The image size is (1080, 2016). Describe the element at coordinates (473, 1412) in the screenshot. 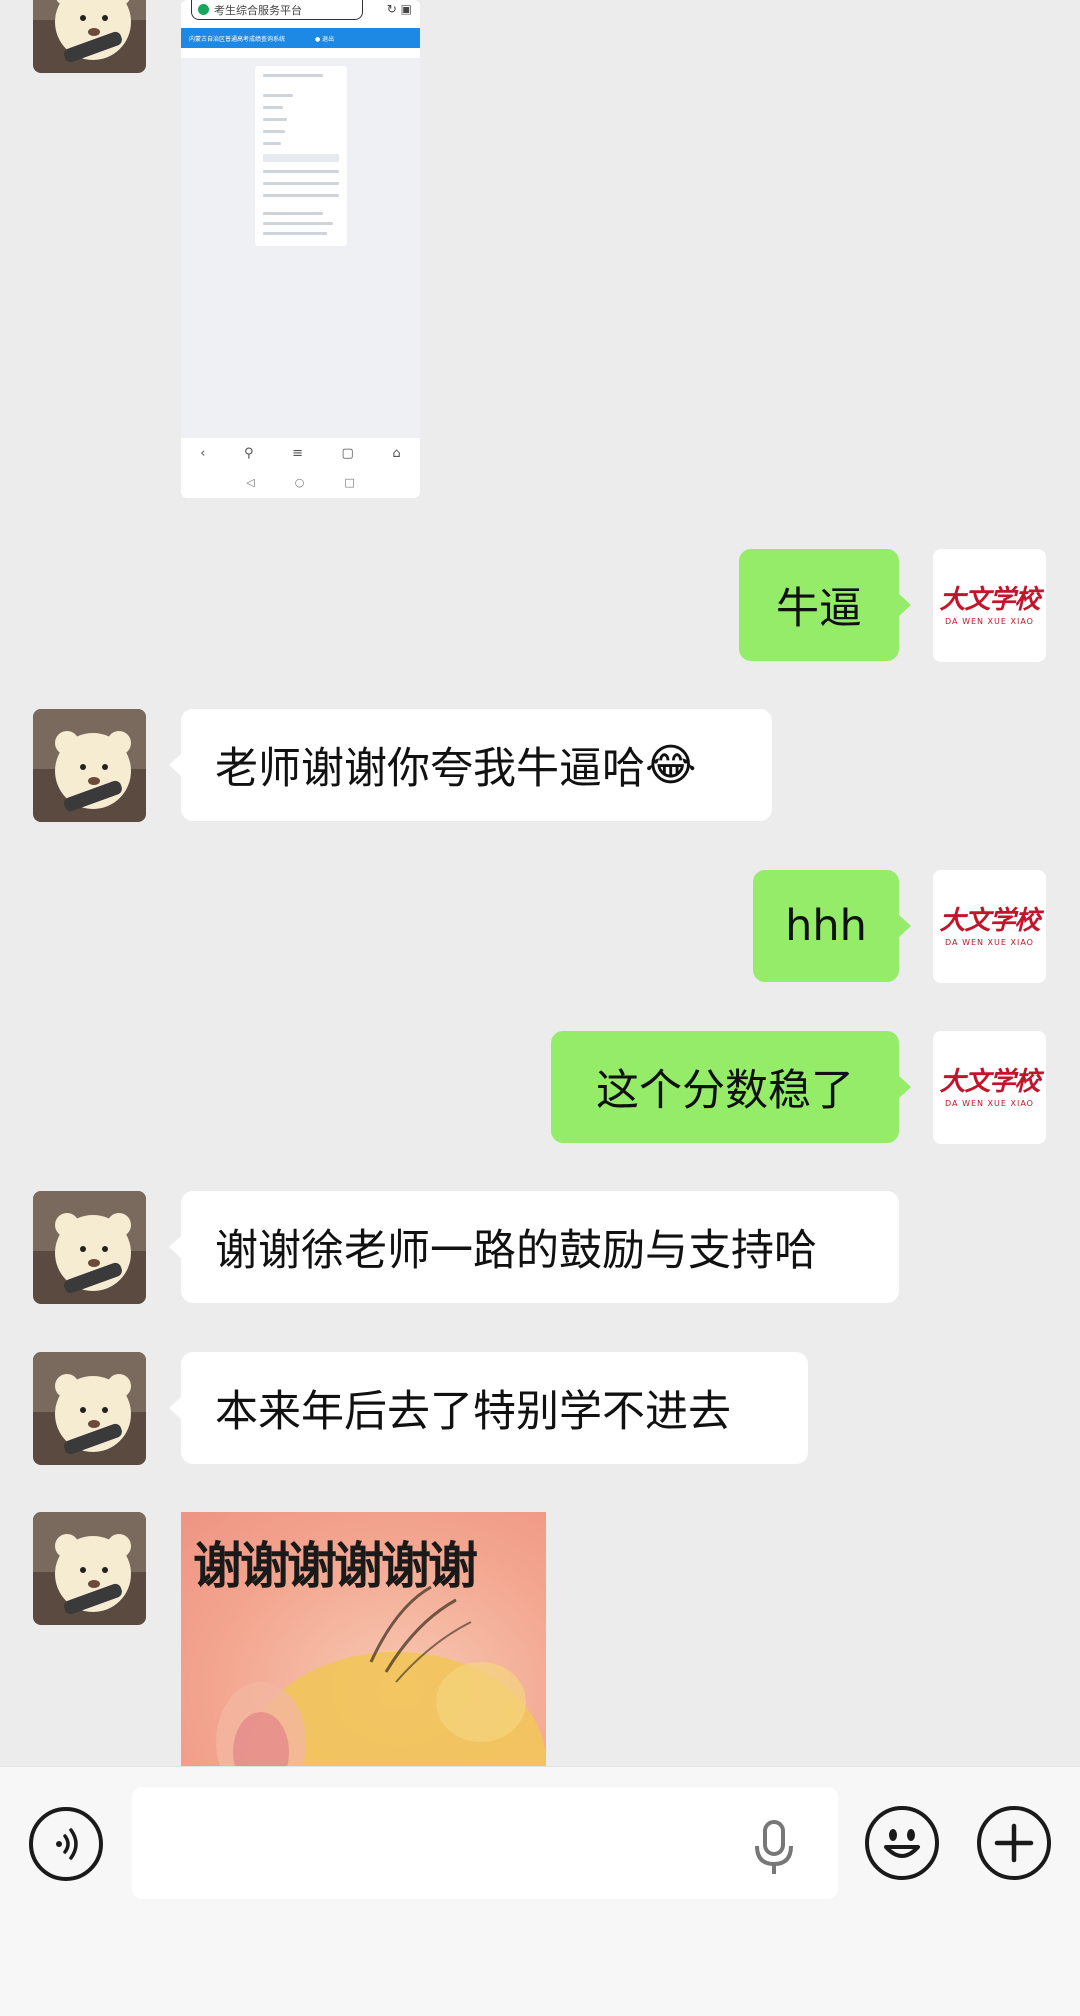

I see `message-text: 本来年后去了特别学不进去` at that location.